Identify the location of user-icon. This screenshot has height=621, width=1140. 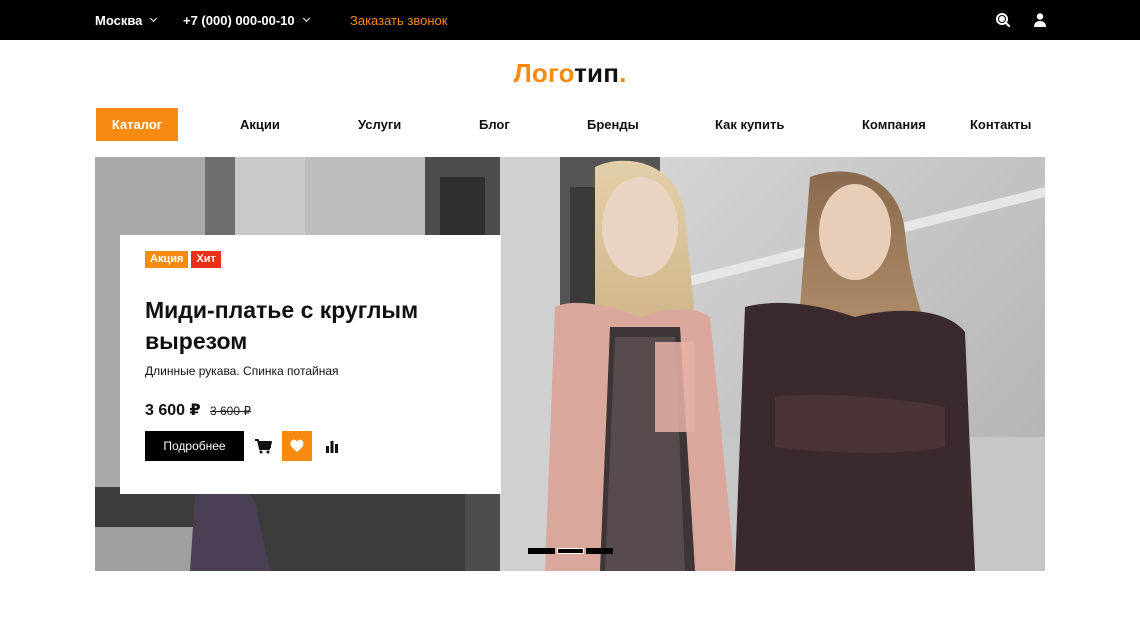
(1040, 20).